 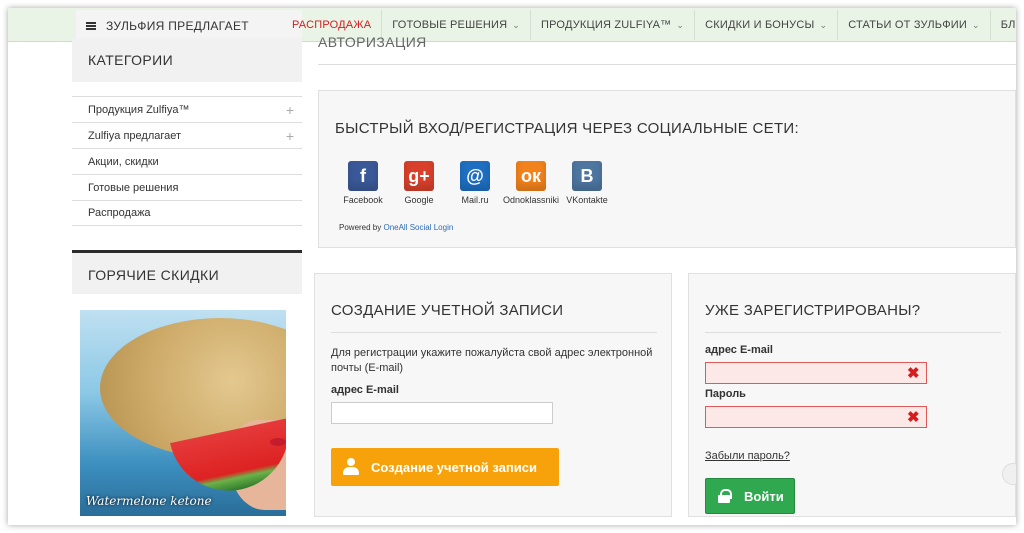 What do you see at coordinates (739, 350) in the screenshot?
I see `login-email-label: адрес E-mail` at bounding box center [739, 350].